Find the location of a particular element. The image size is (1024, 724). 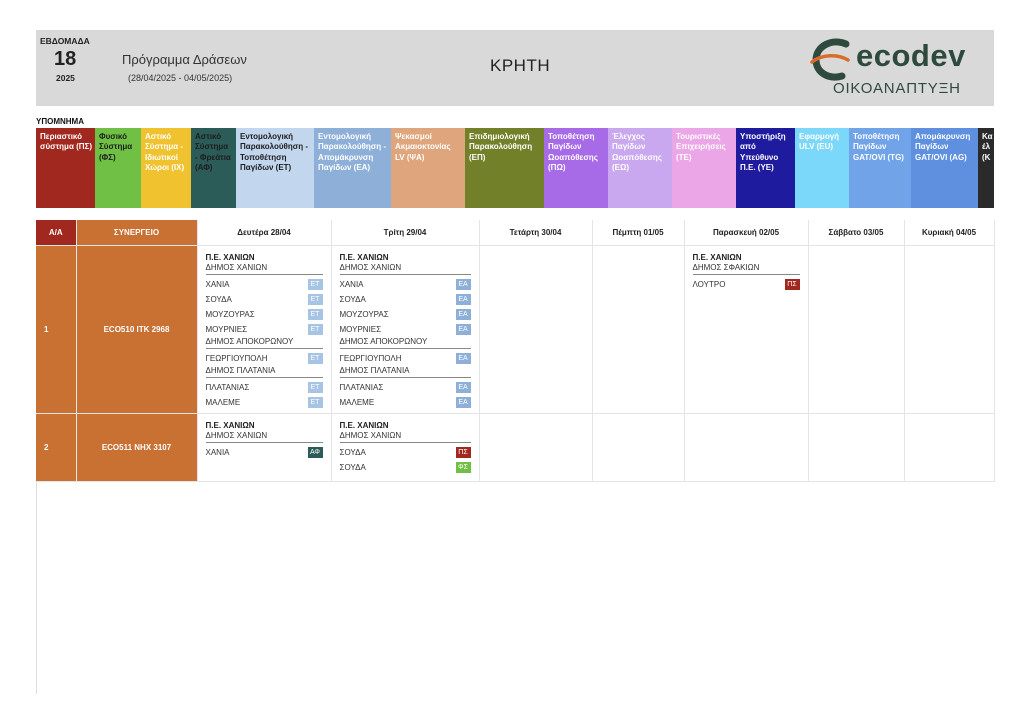

ecodev-leaf-icon is located at coordinates (830, 59).